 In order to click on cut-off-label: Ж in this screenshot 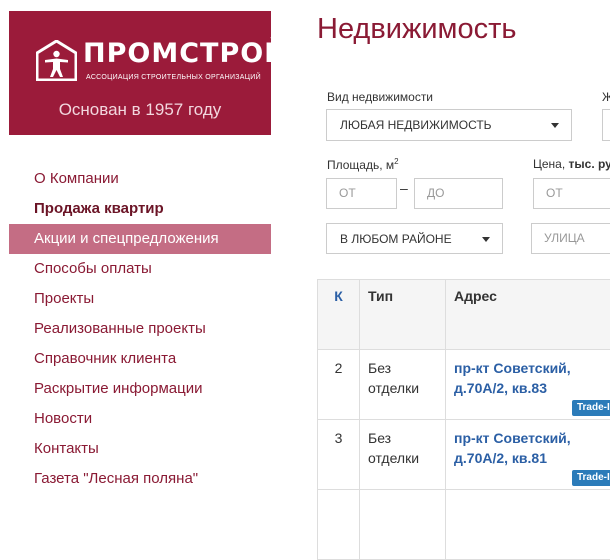, I will do `click(606, 97)`.